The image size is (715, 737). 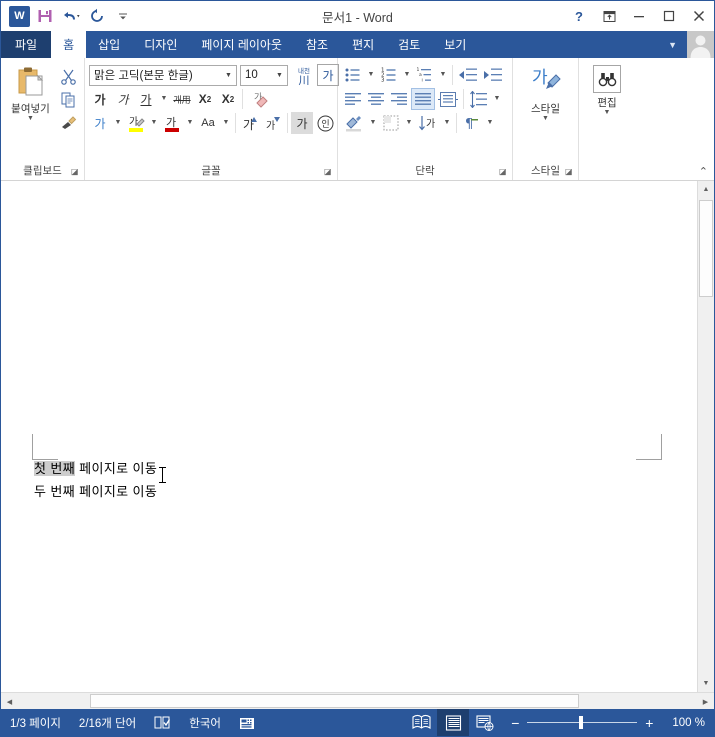 What do you see at coordinates (353, 75) in the screenshot?
I see `bullets-button` at bounding box center [353, 75].